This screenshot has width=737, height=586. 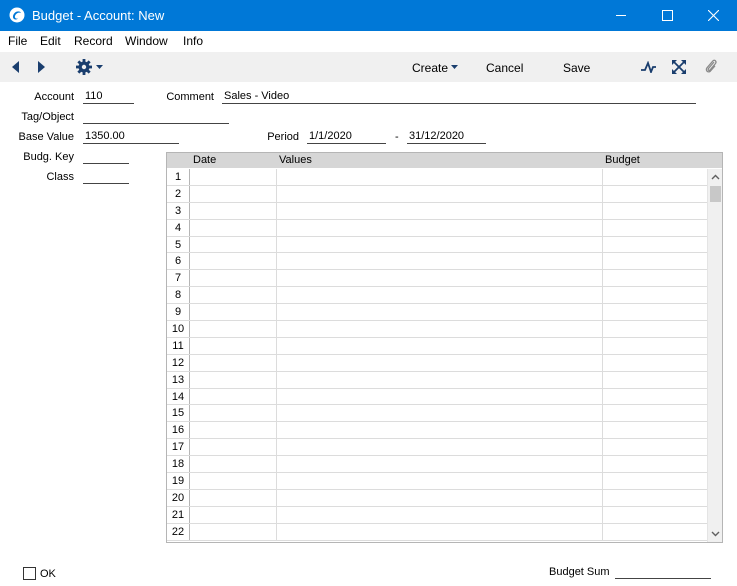 What do you see at coordinates (93, 41) in the screenshot?
I see `menu-record: Record` at bounding box center [93, 41].